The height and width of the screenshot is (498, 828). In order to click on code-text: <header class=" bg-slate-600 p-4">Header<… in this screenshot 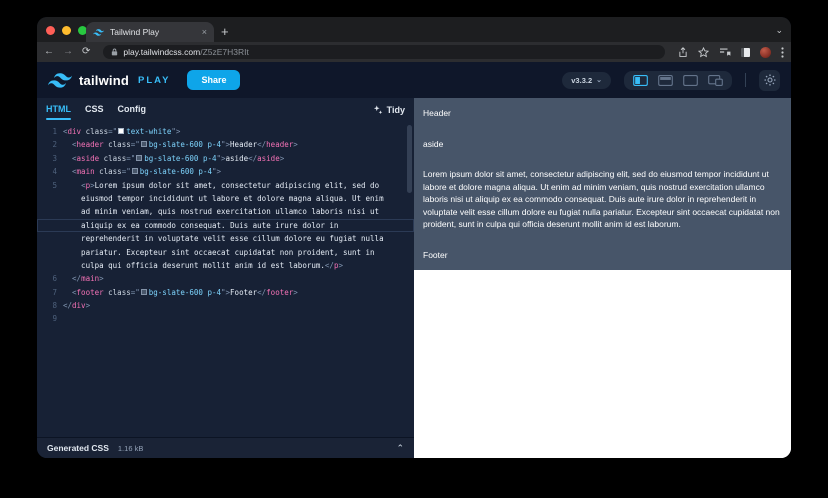, I will do `click(185, 145)`.